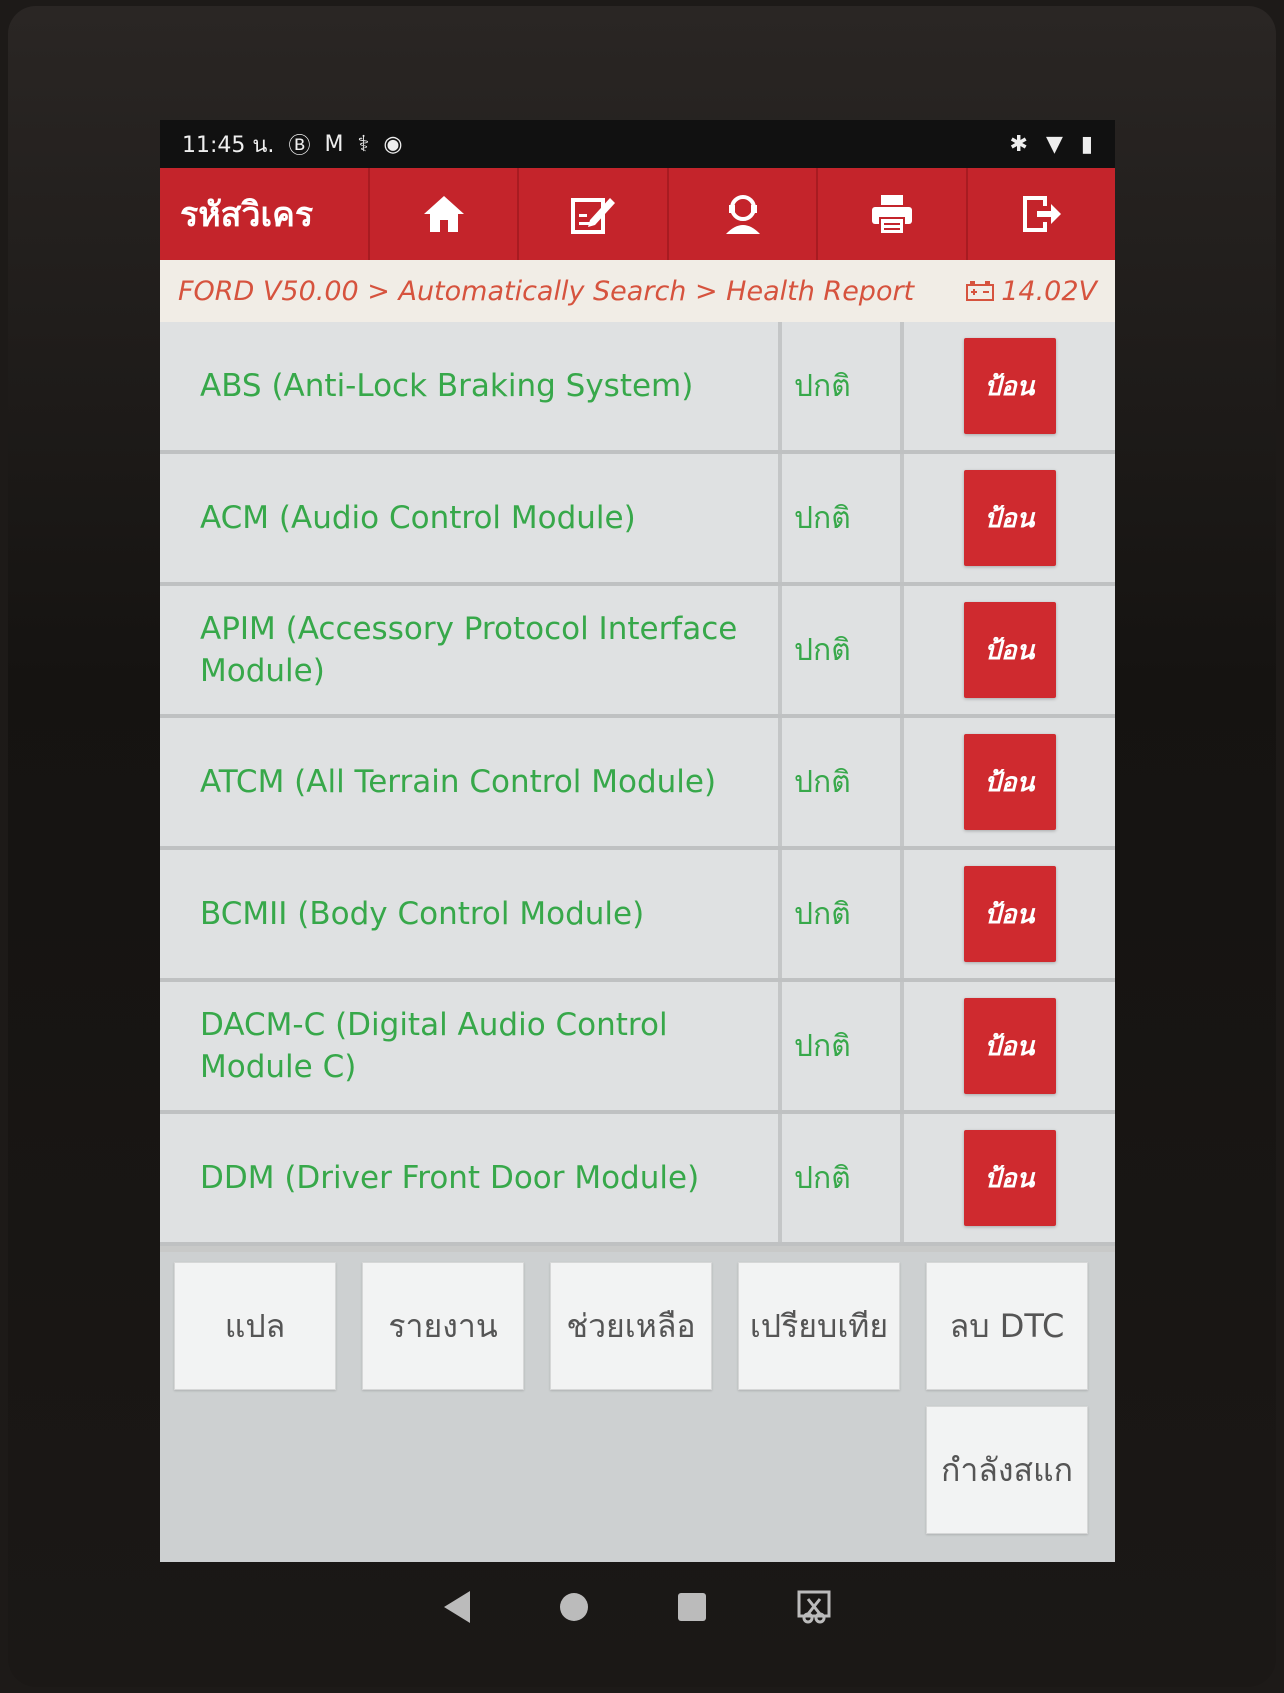 The image size is (1284, 1693). I want to click on gmail-icon: M, so click(334, 144).